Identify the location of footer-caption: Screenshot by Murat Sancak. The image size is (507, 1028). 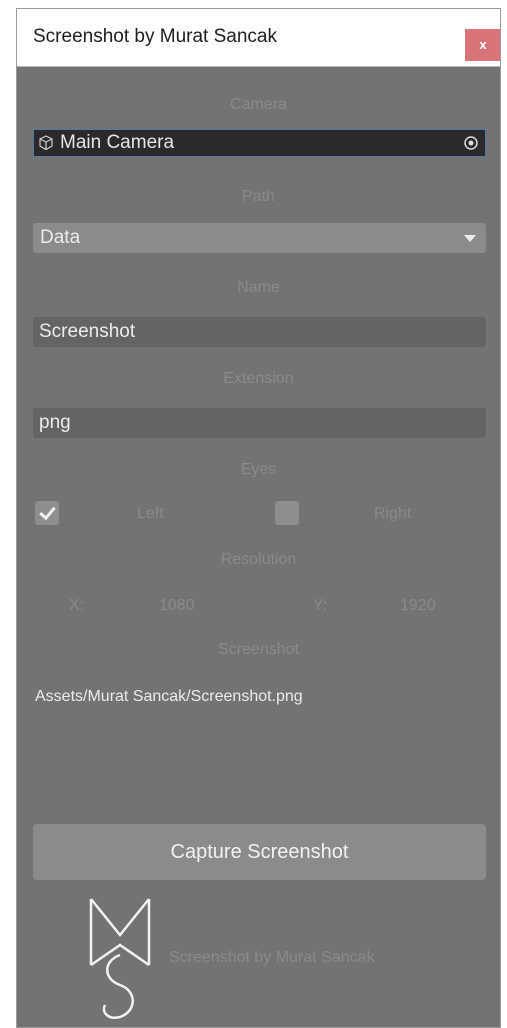
(272, 957).